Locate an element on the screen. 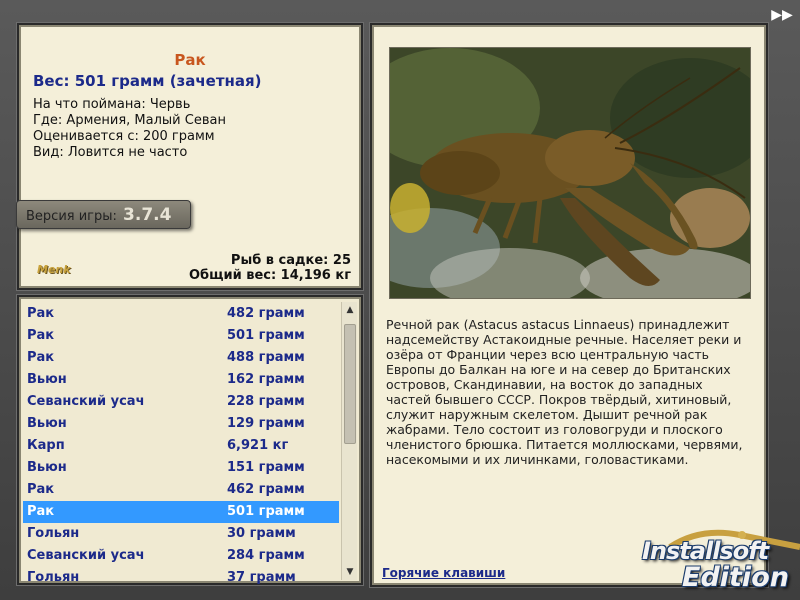 This screenshot has width=800, height=600. scroll-thumb is located at coordinates (350, 384).